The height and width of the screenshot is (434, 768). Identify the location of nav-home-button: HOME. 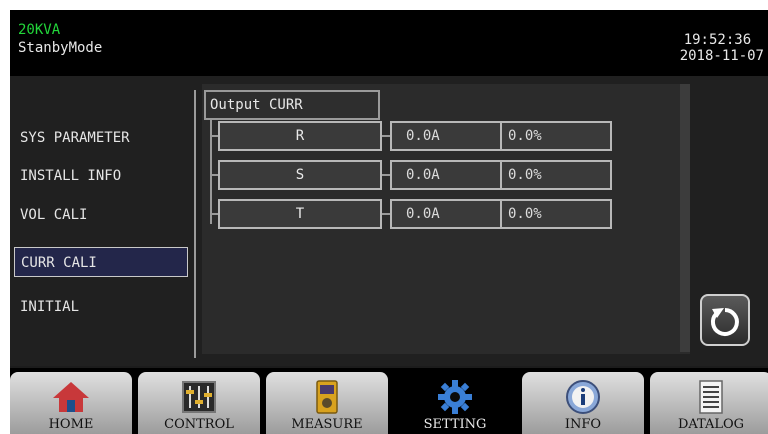
(71, 403).